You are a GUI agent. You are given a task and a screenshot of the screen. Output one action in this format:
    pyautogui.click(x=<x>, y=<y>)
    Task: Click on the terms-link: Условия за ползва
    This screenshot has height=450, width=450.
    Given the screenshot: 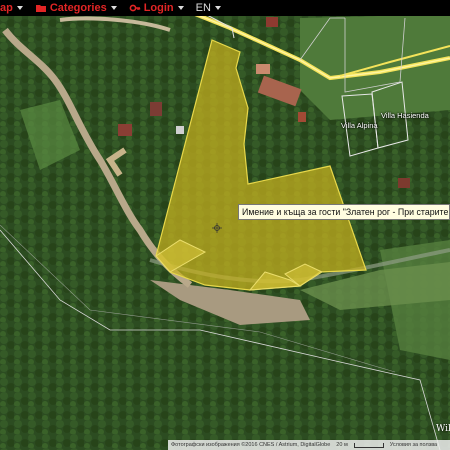 What is the action you would take?
    pyautogui.click(x=413, y=445)
    